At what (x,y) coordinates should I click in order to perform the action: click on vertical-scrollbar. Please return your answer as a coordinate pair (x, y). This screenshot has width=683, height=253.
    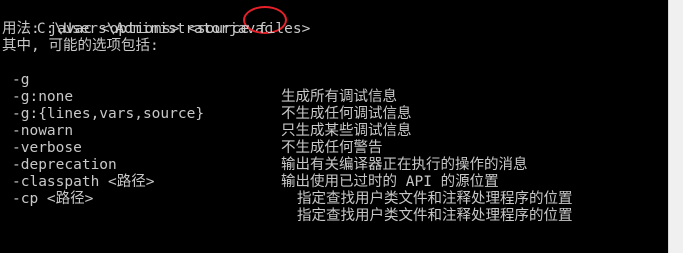
    Looking at the image, I should click on (675, 126).